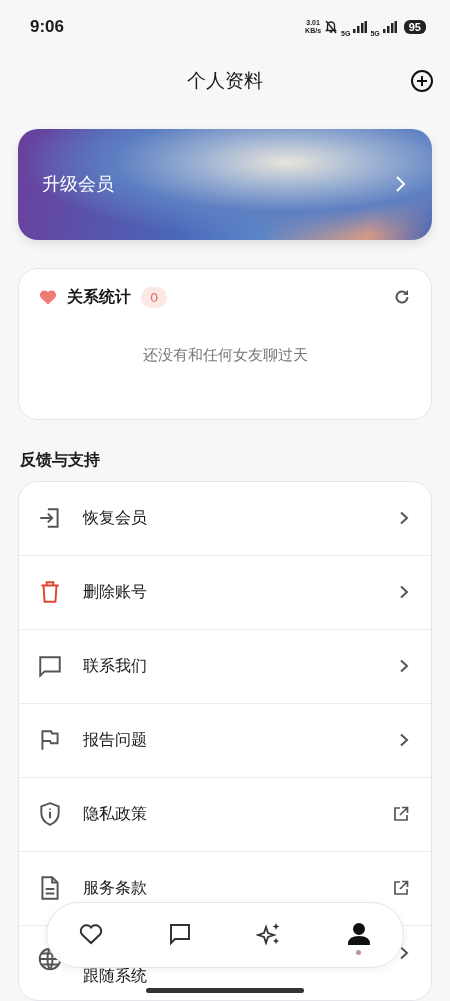  What do you see at coordinates (331, 26) in the screenshot?
I see `muted-bell-icon` at bounding box center [331, 26].